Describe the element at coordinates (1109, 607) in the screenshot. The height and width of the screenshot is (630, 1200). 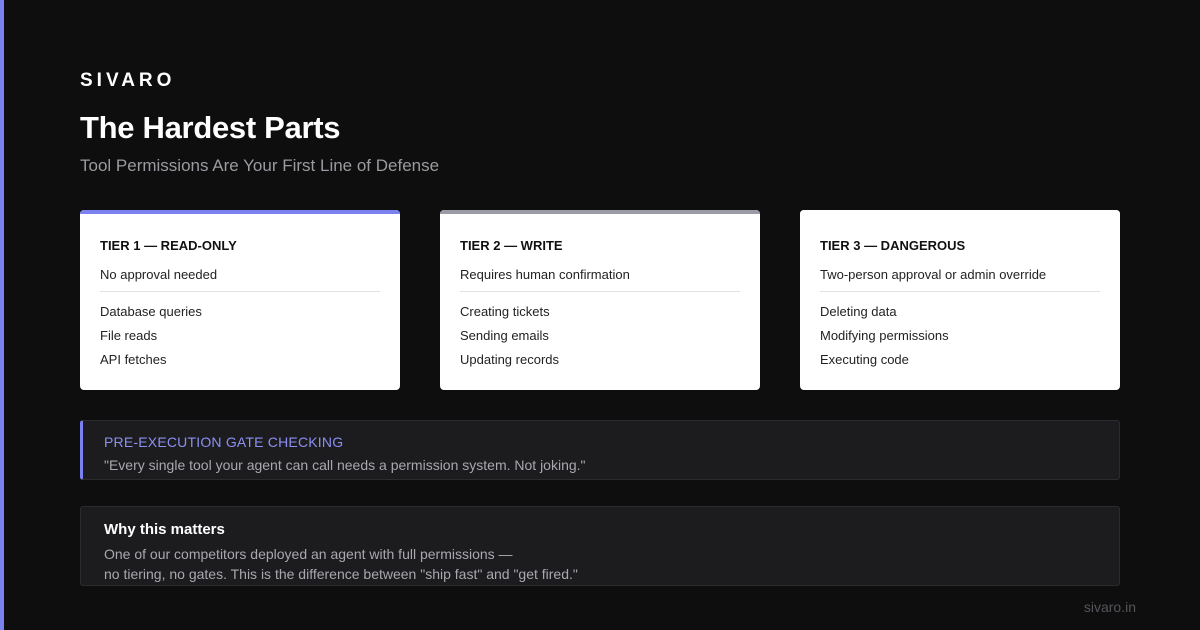
I see `footer-url: sivaro.in` at that location.